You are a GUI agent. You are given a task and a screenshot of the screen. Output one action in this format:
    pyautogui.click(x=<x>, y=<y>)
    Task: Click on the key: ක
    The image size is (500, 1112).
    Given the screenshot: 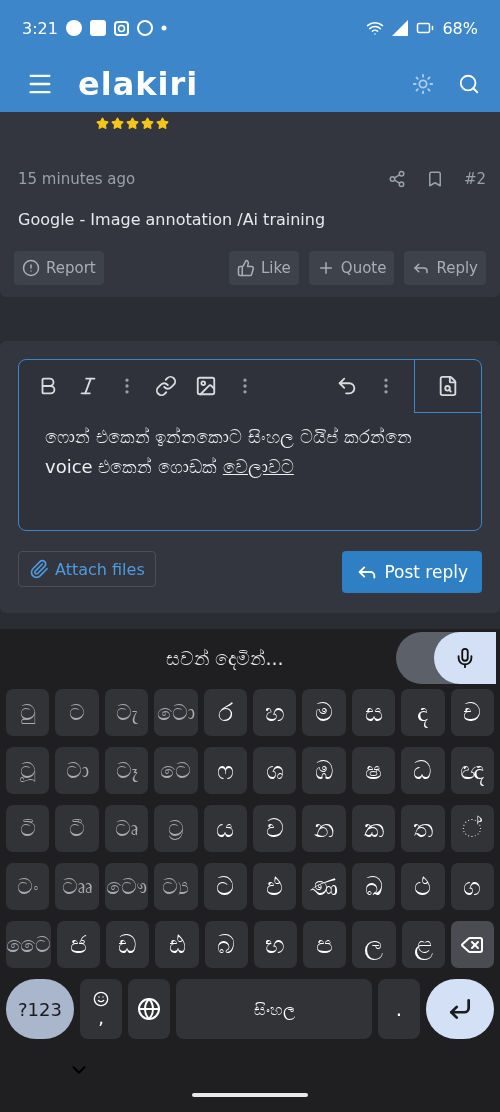 What is the action you would take?
    pyautogui.click(x=373, y=828)
    